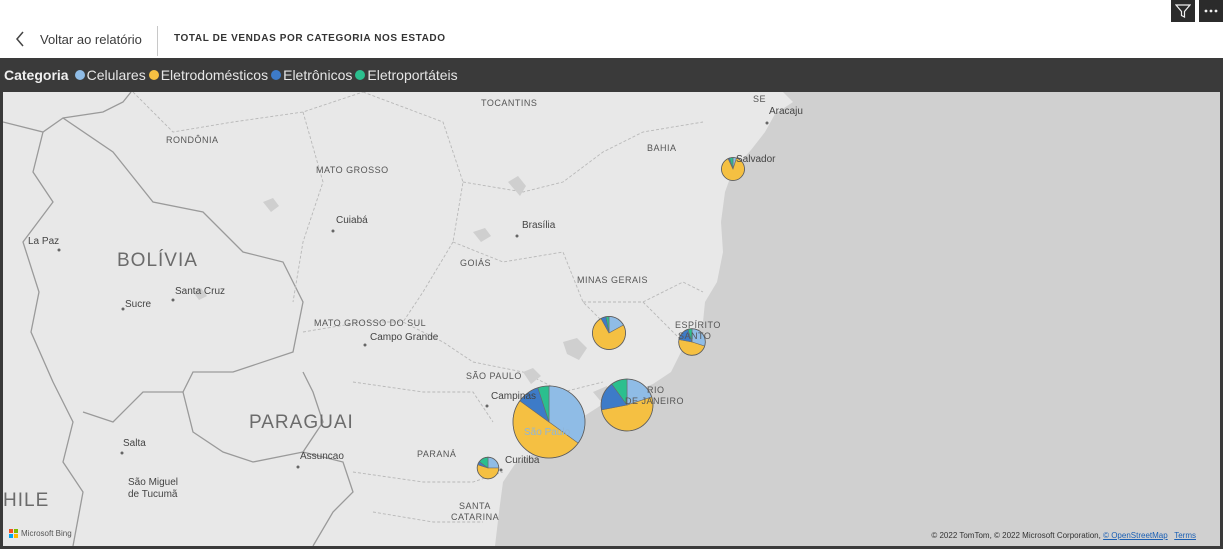 The width and height of the screenshot is (1223, 549). I want to click on state-label-bahia: BAHIA, so click(662, 148).